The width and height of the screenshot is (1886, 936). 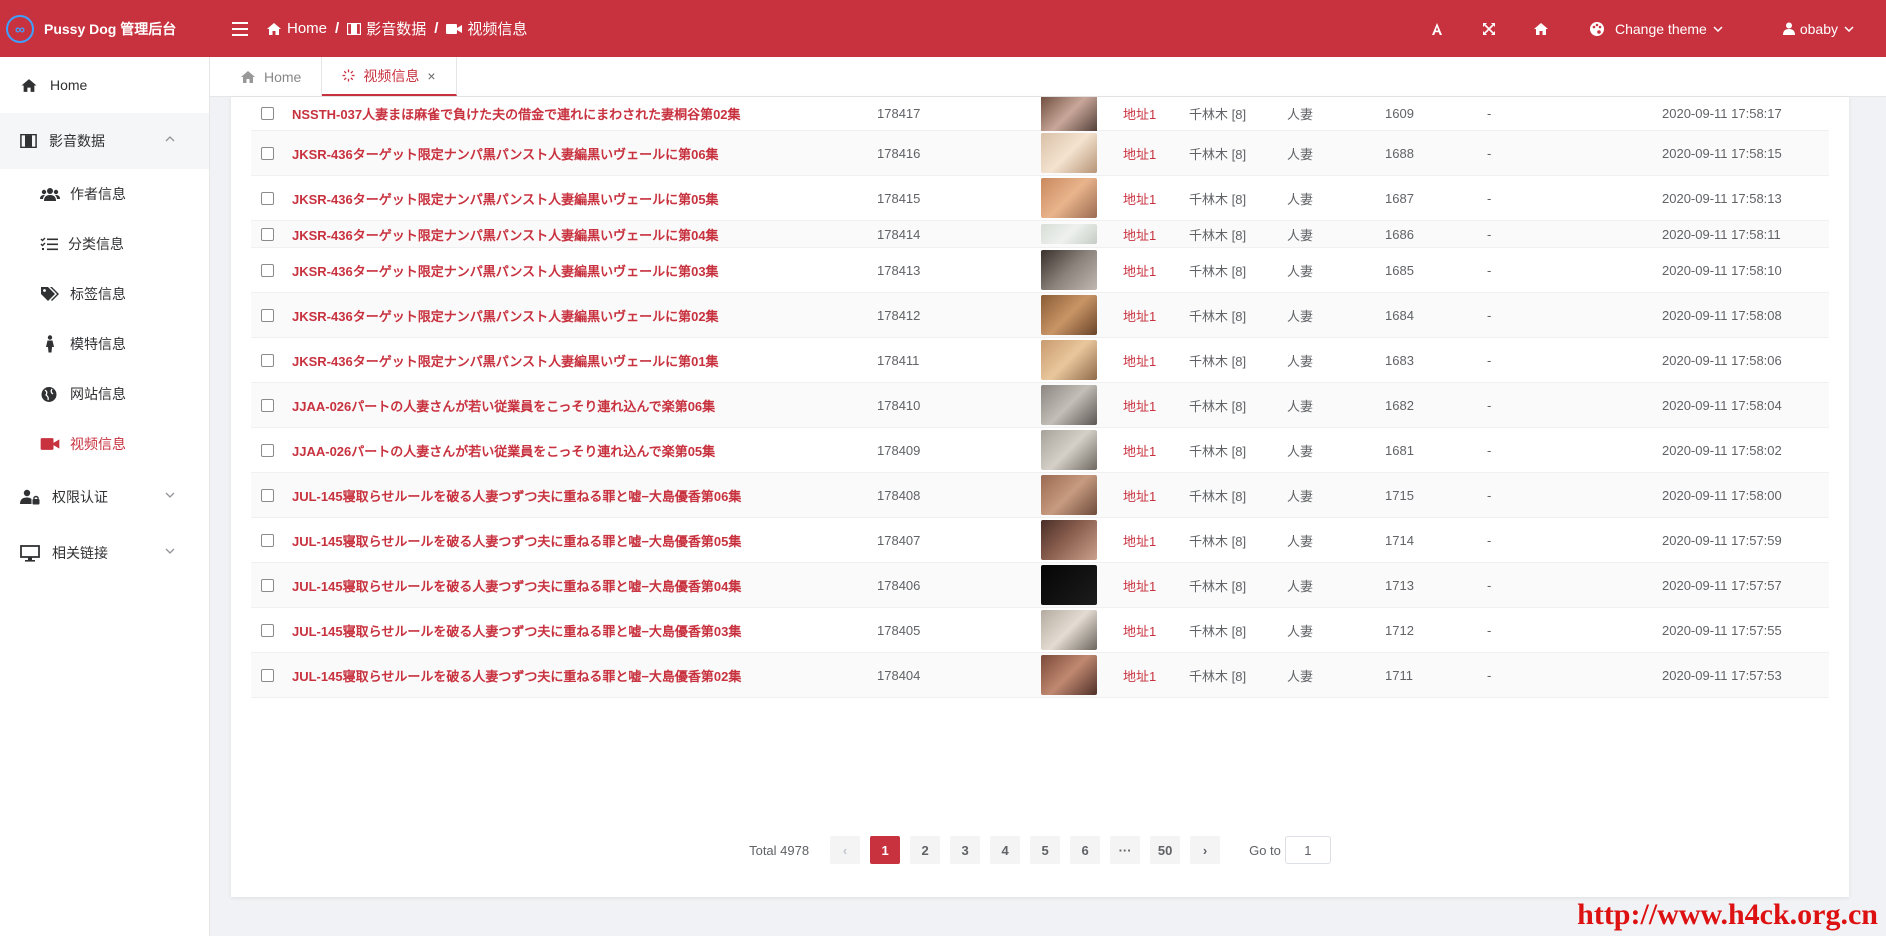 I want to click on font-size-icon, so click(x=1437, y=29).